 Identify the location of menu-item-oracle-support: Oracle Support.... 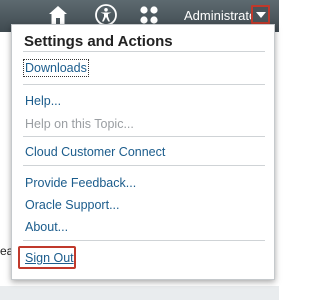
(72, 205).